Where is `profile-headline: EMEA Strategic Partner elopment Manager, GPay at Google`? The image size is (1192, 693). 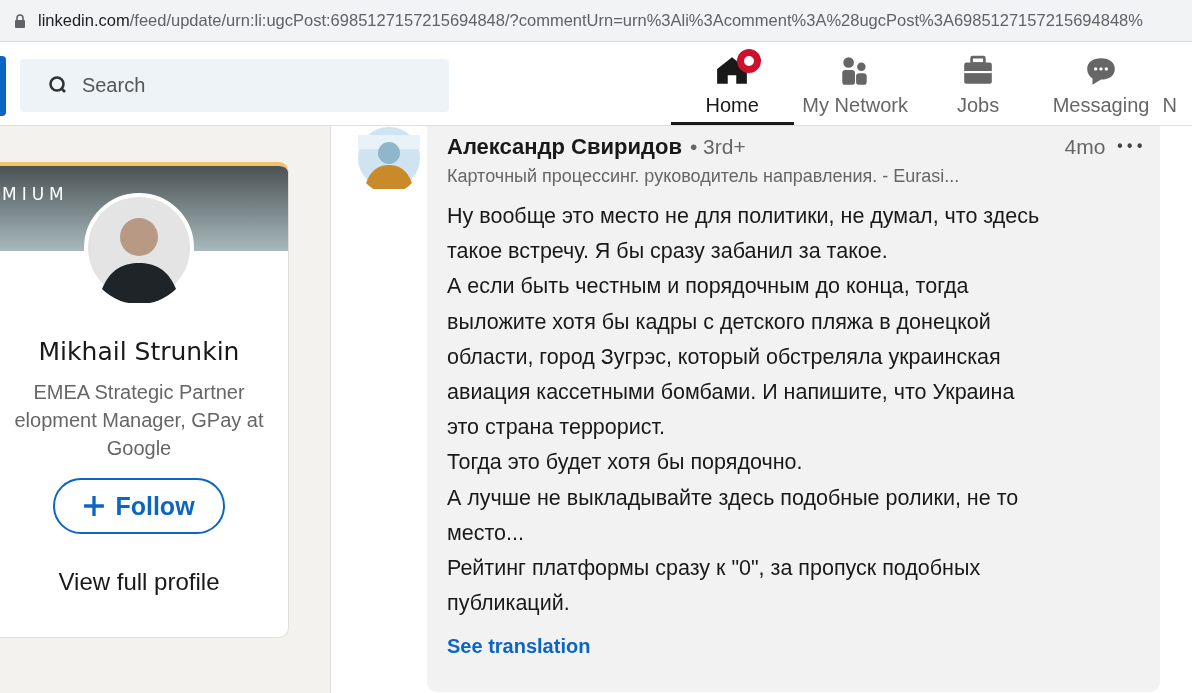
profile-headline: EMEA Strategic Partner elopment Manager, GPay at Google is located at coordinates (139, 420).